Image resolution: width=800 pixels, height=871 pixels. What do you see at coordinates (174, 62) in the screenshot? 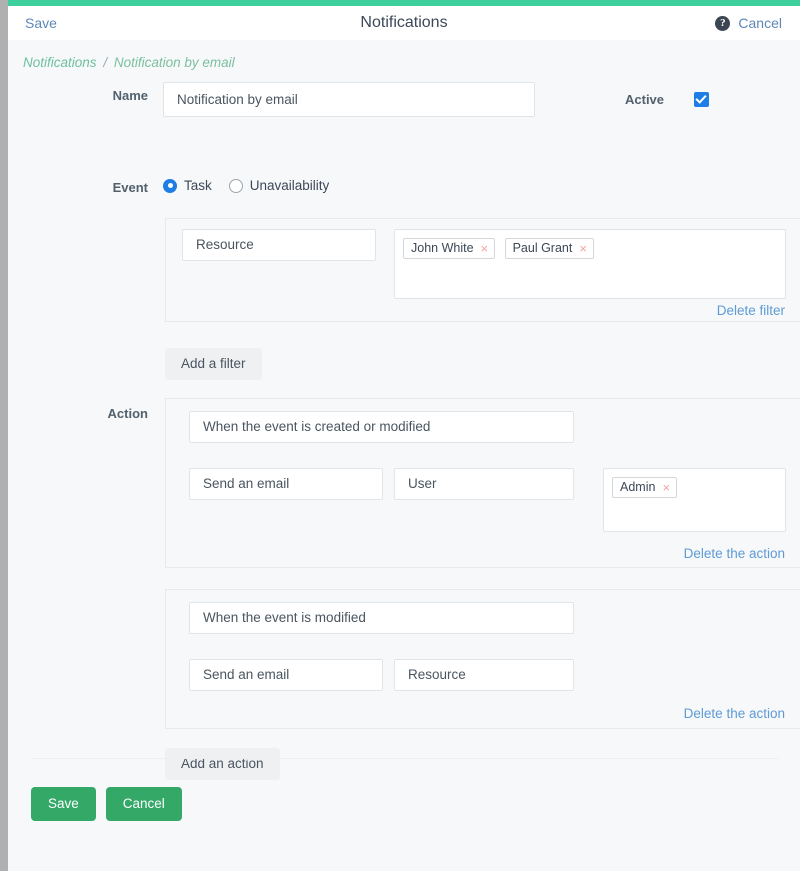
I see `breadcrumb-item-current: Notification by email` at bounding box center [174, 62].